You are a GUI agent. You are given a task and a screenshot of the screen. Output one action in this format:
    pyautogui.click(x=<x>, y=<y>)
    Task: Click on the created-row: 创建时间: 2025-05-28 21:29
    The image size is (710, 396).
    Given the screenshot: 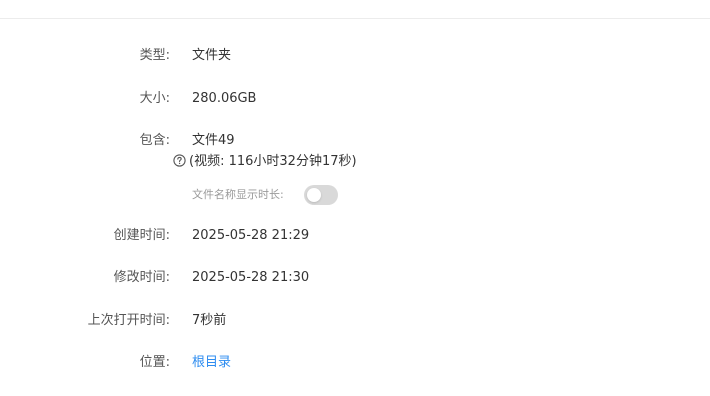 What is the action you would take?
    pyautogui.click(x=355, y=236)
    